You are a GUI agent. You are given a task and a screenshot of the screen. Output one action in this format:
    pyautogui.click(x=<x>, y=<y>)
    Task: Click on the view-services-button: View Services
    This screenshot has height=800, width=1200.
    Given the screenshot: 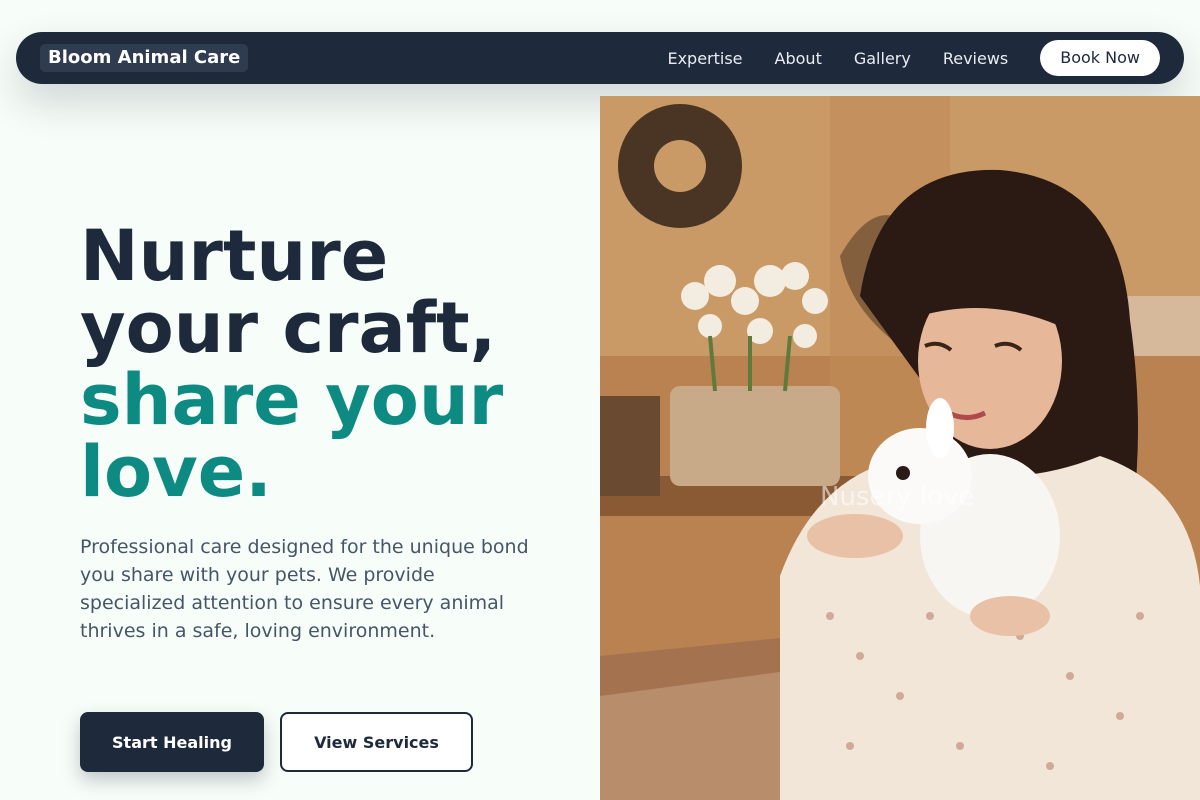 What is the action you would take?
    pyautogui.click(x=376, y=742)
    